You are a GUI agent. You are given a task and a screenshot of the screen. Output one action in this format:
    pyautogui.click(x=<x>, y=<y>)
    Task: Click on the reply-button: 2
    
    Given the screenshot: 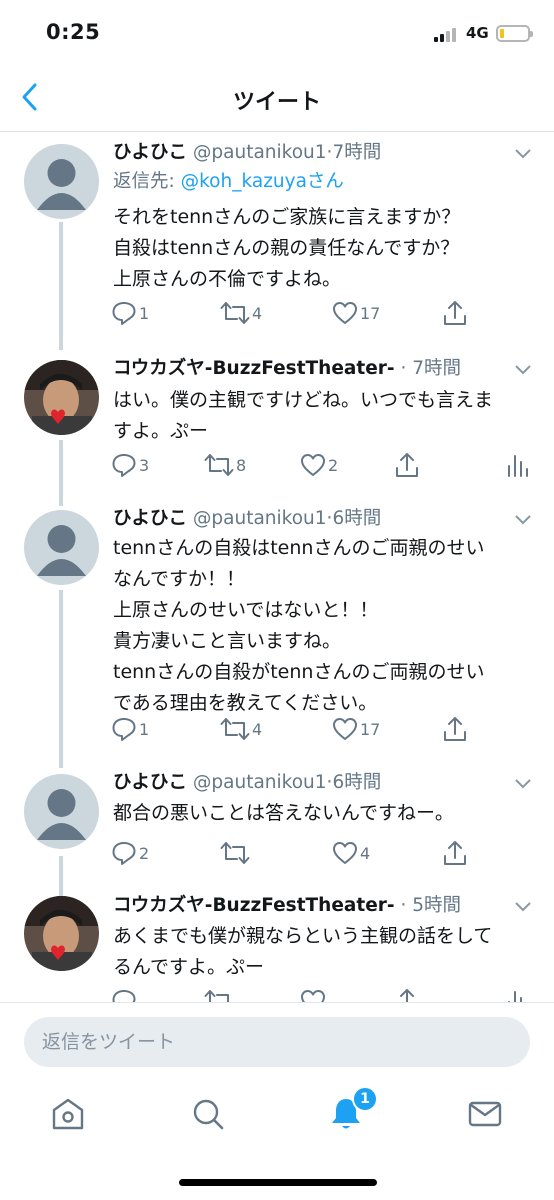 What is the action you would take?
    pyautogui.click(x=130, y=853)
    